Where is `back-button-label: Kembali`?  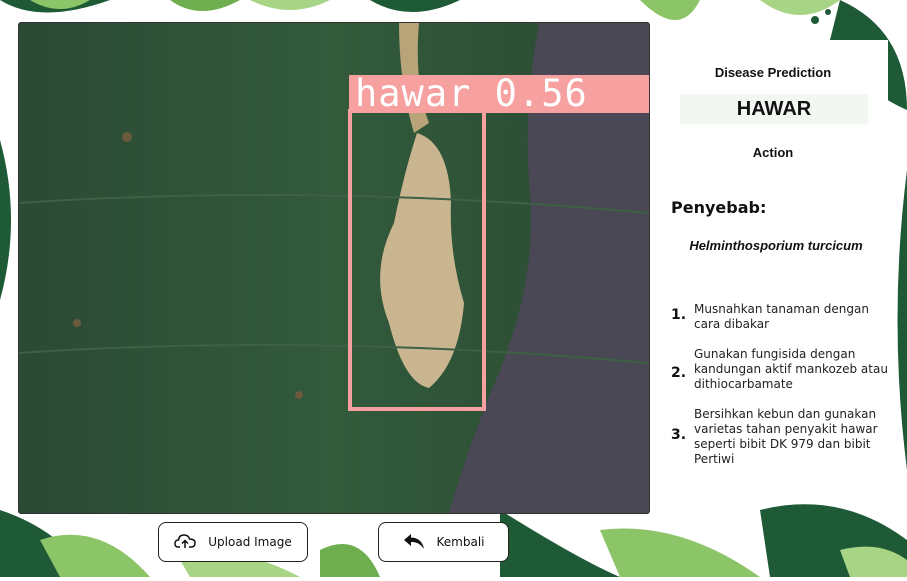
back-button-label: Kembali is located at coordinates (460, 542).